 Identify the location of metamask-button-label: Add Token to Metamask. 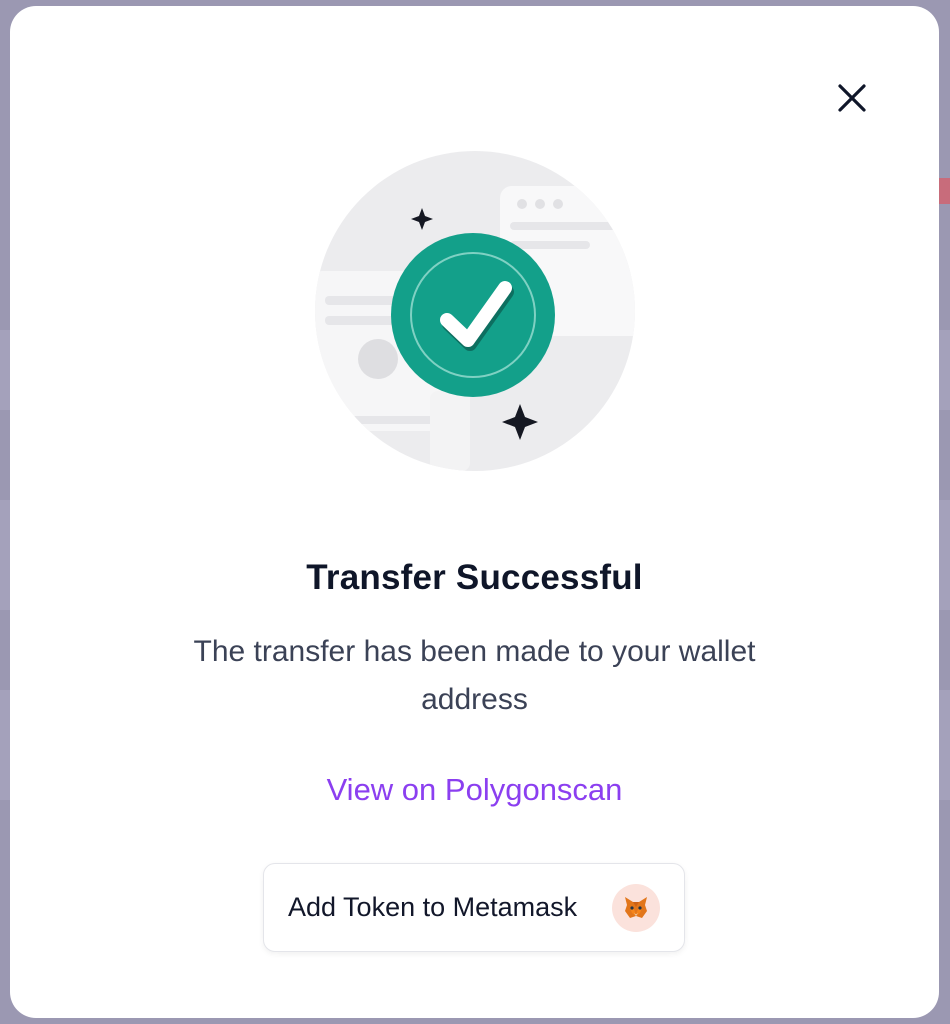
(433, 907).